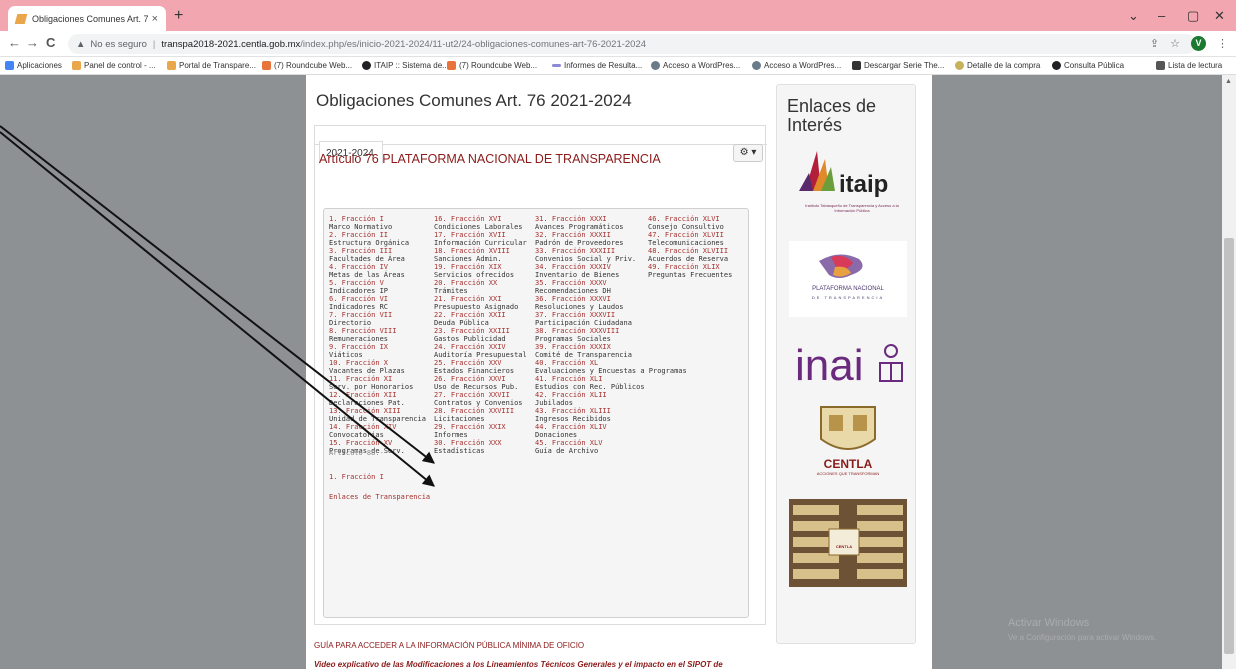 The image size is (1236, 669). I want to click on forward-button: →, so click(32, 42).